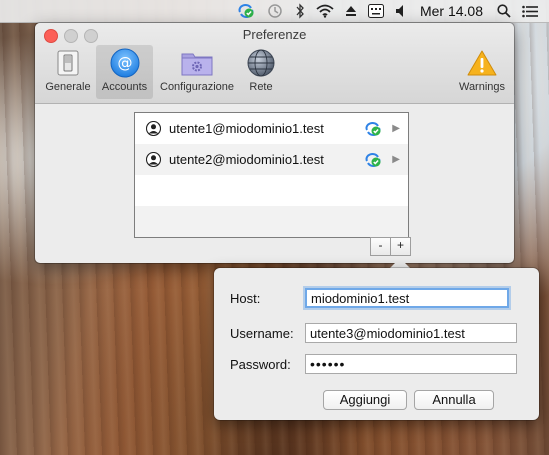 The height and width of the screenshot is (455, 549). What do you see at coordinates (325, 11) in the screenshot?
I see `wifi-icon` at bounding box center [325, 11].